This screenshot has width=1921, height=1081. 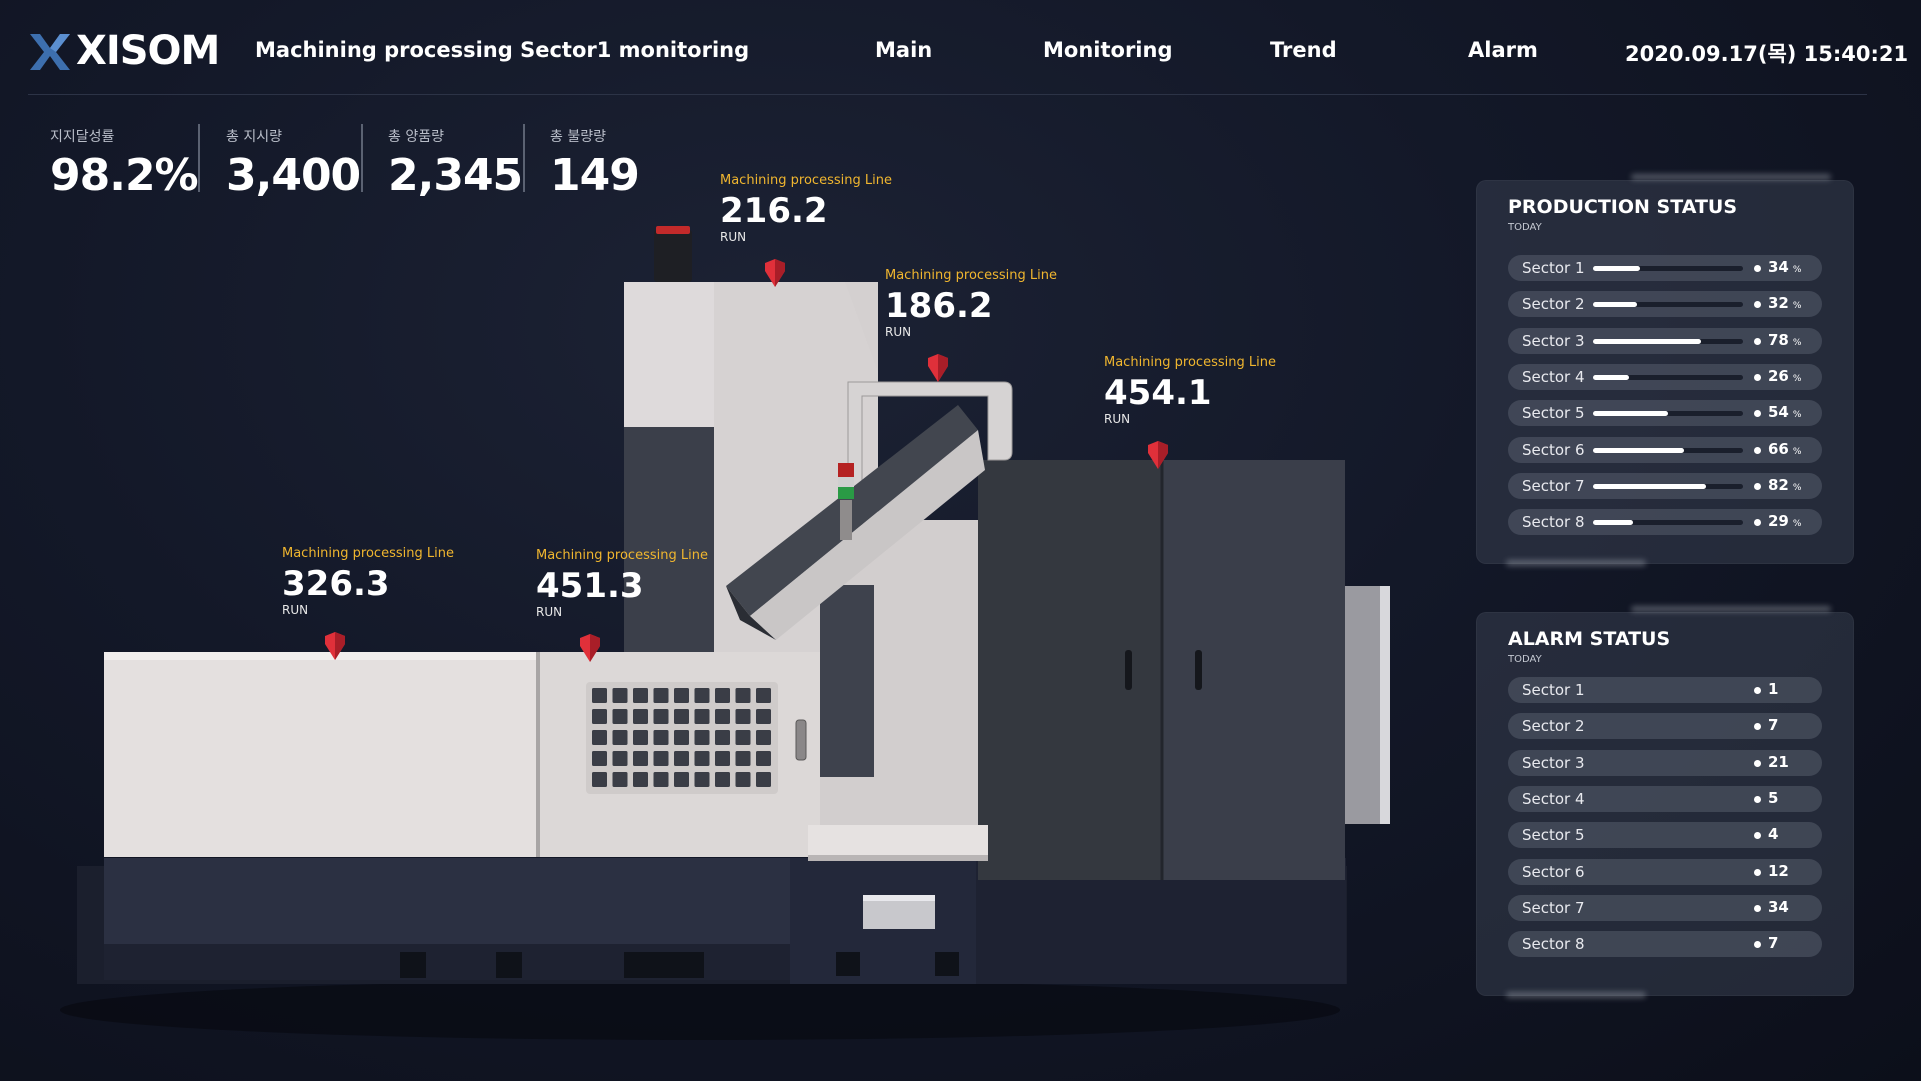 I want to click on alarm-row: Sector 5 4, so click(x=1665, y=835).